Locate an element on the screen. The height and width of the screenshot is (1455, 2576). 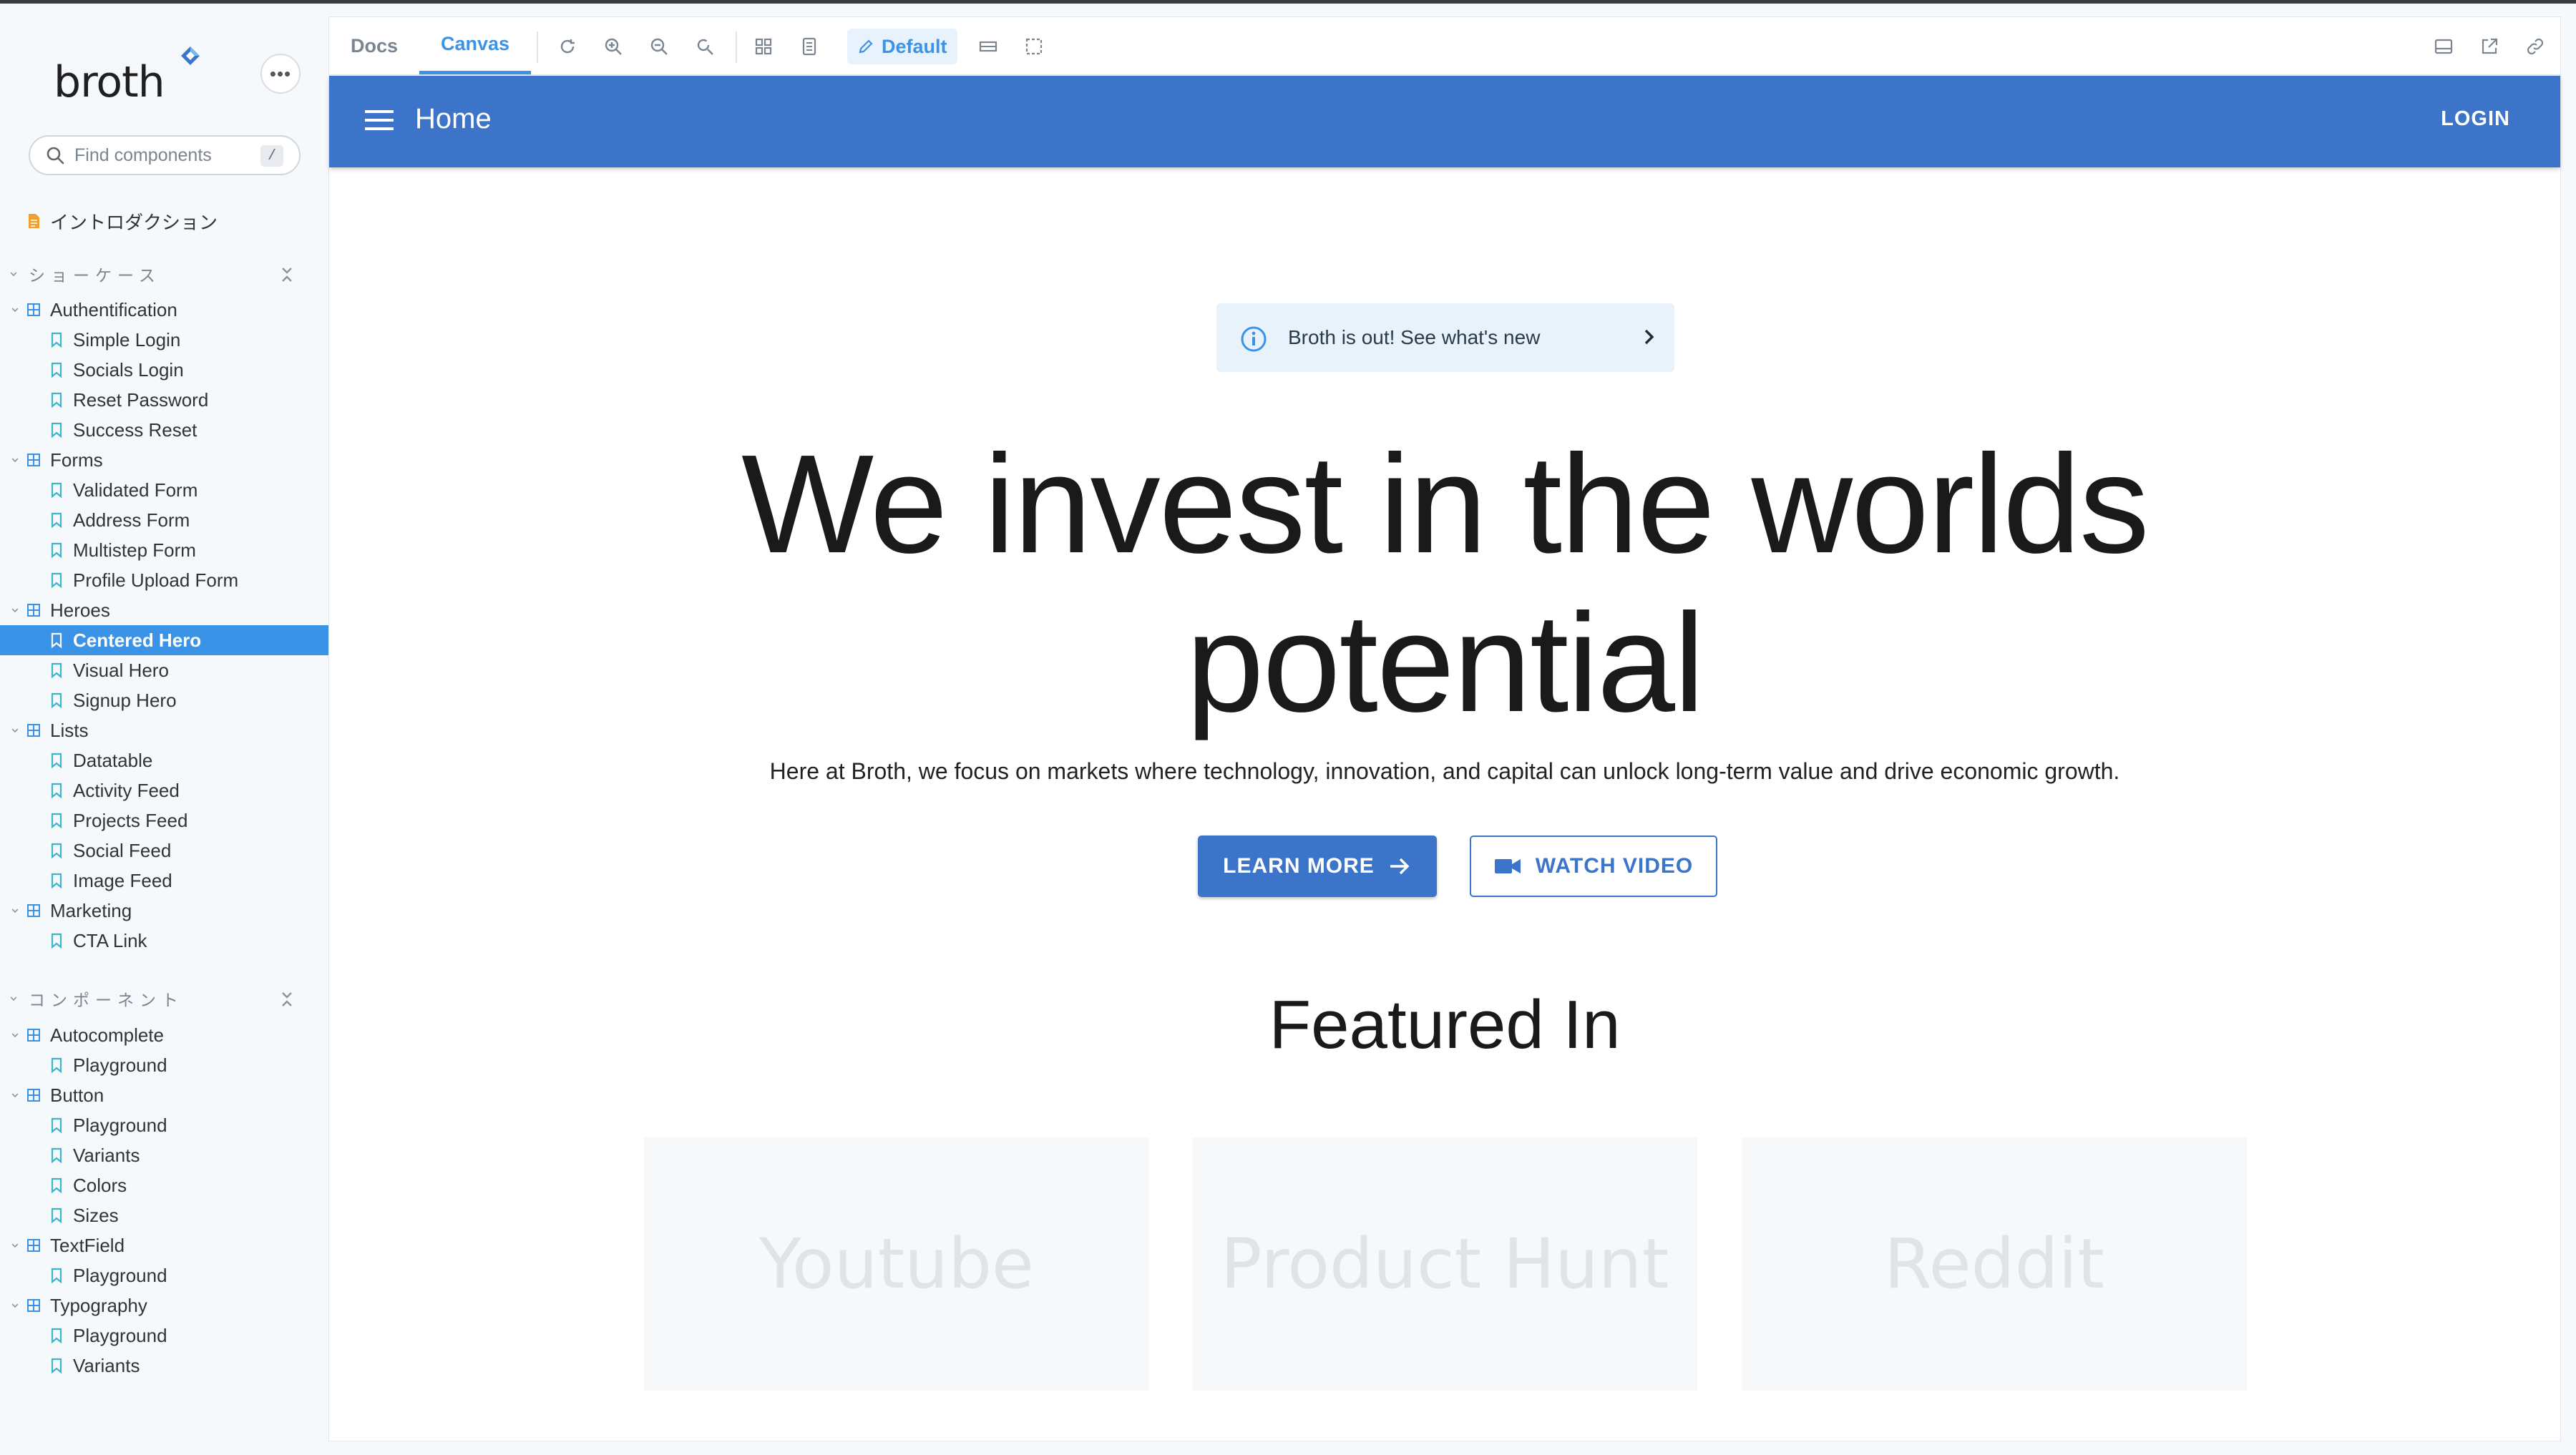
copy-link-button is located at coordinates (2535, 46).